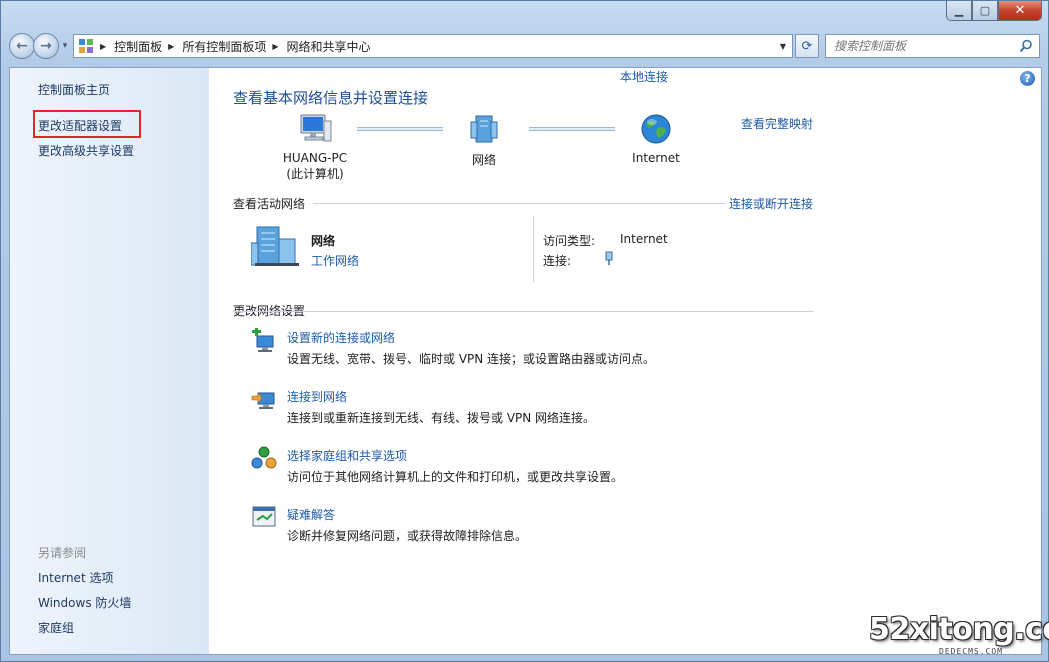 The image size is (1049, 662). Describe the element at coordinates (86, 150) in the screenshot. I see `sidebar-link-advanced-sharing: 更改高级共享设置` at that location.